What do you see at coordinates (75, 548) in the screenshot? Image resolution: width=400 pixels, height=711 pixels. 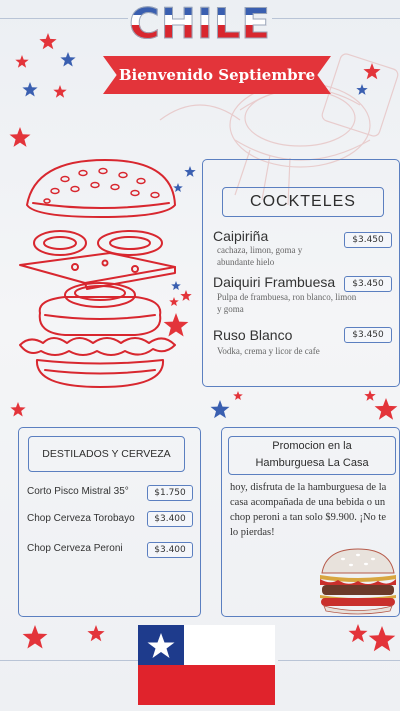 I see `spirit-name: Chop Cerveza Peroni` at bounding box center [75, 548].